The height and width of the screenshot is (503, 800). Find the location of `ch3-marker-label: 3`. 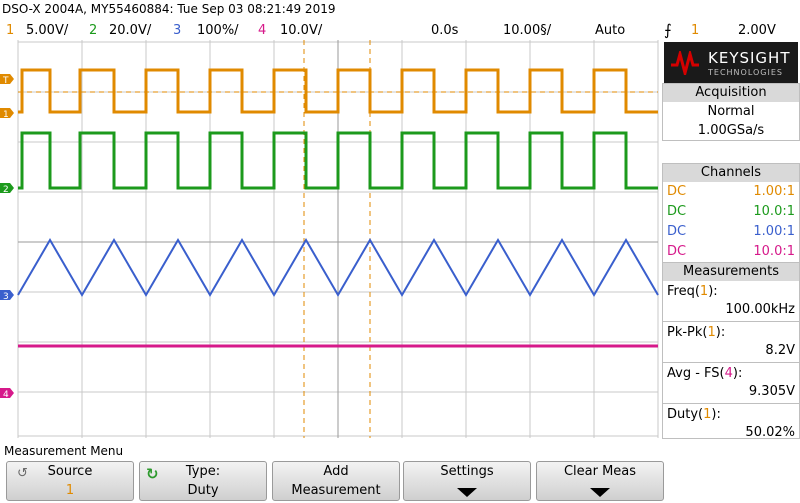

ch3-marker-label: 3 is located at coordinates (6, 297).